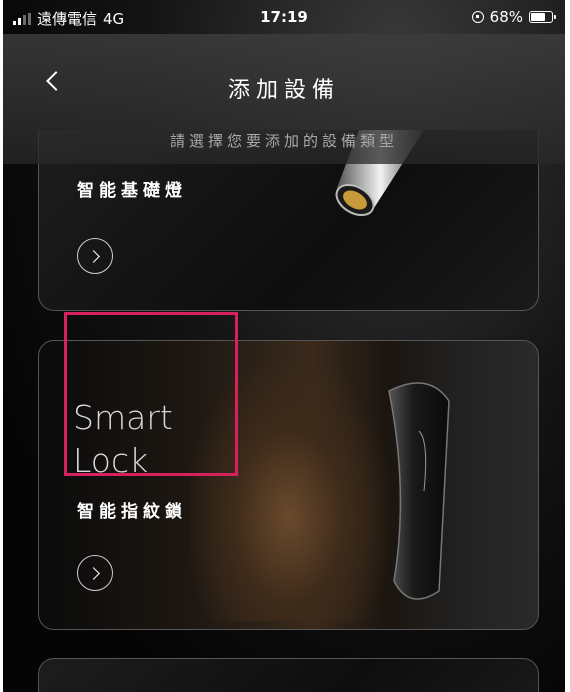  Describe the element at coordinates (542, 17) in the screenshot. I see `battery-icon` at that location.